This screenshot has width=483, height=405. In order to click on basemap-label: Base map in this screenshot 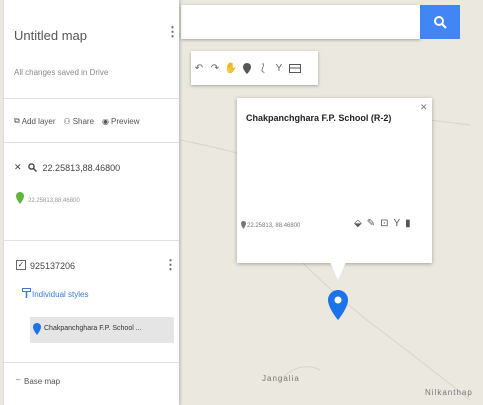, I will do `click(42, 381)`.